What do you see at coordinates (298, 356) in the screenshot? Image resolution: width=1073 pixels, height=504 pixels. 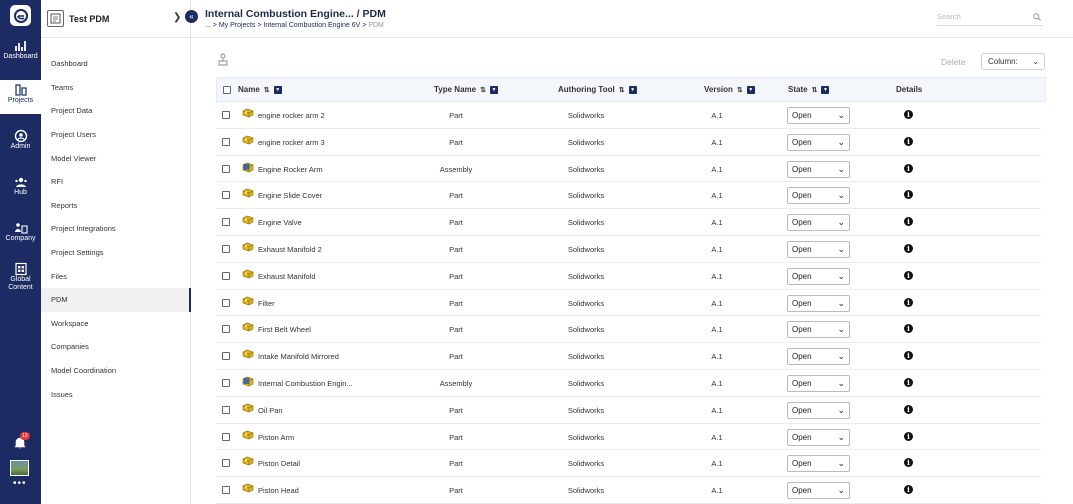 I see `row-name: Intake Manifold Mirrored` at bounding box center [298, 356].